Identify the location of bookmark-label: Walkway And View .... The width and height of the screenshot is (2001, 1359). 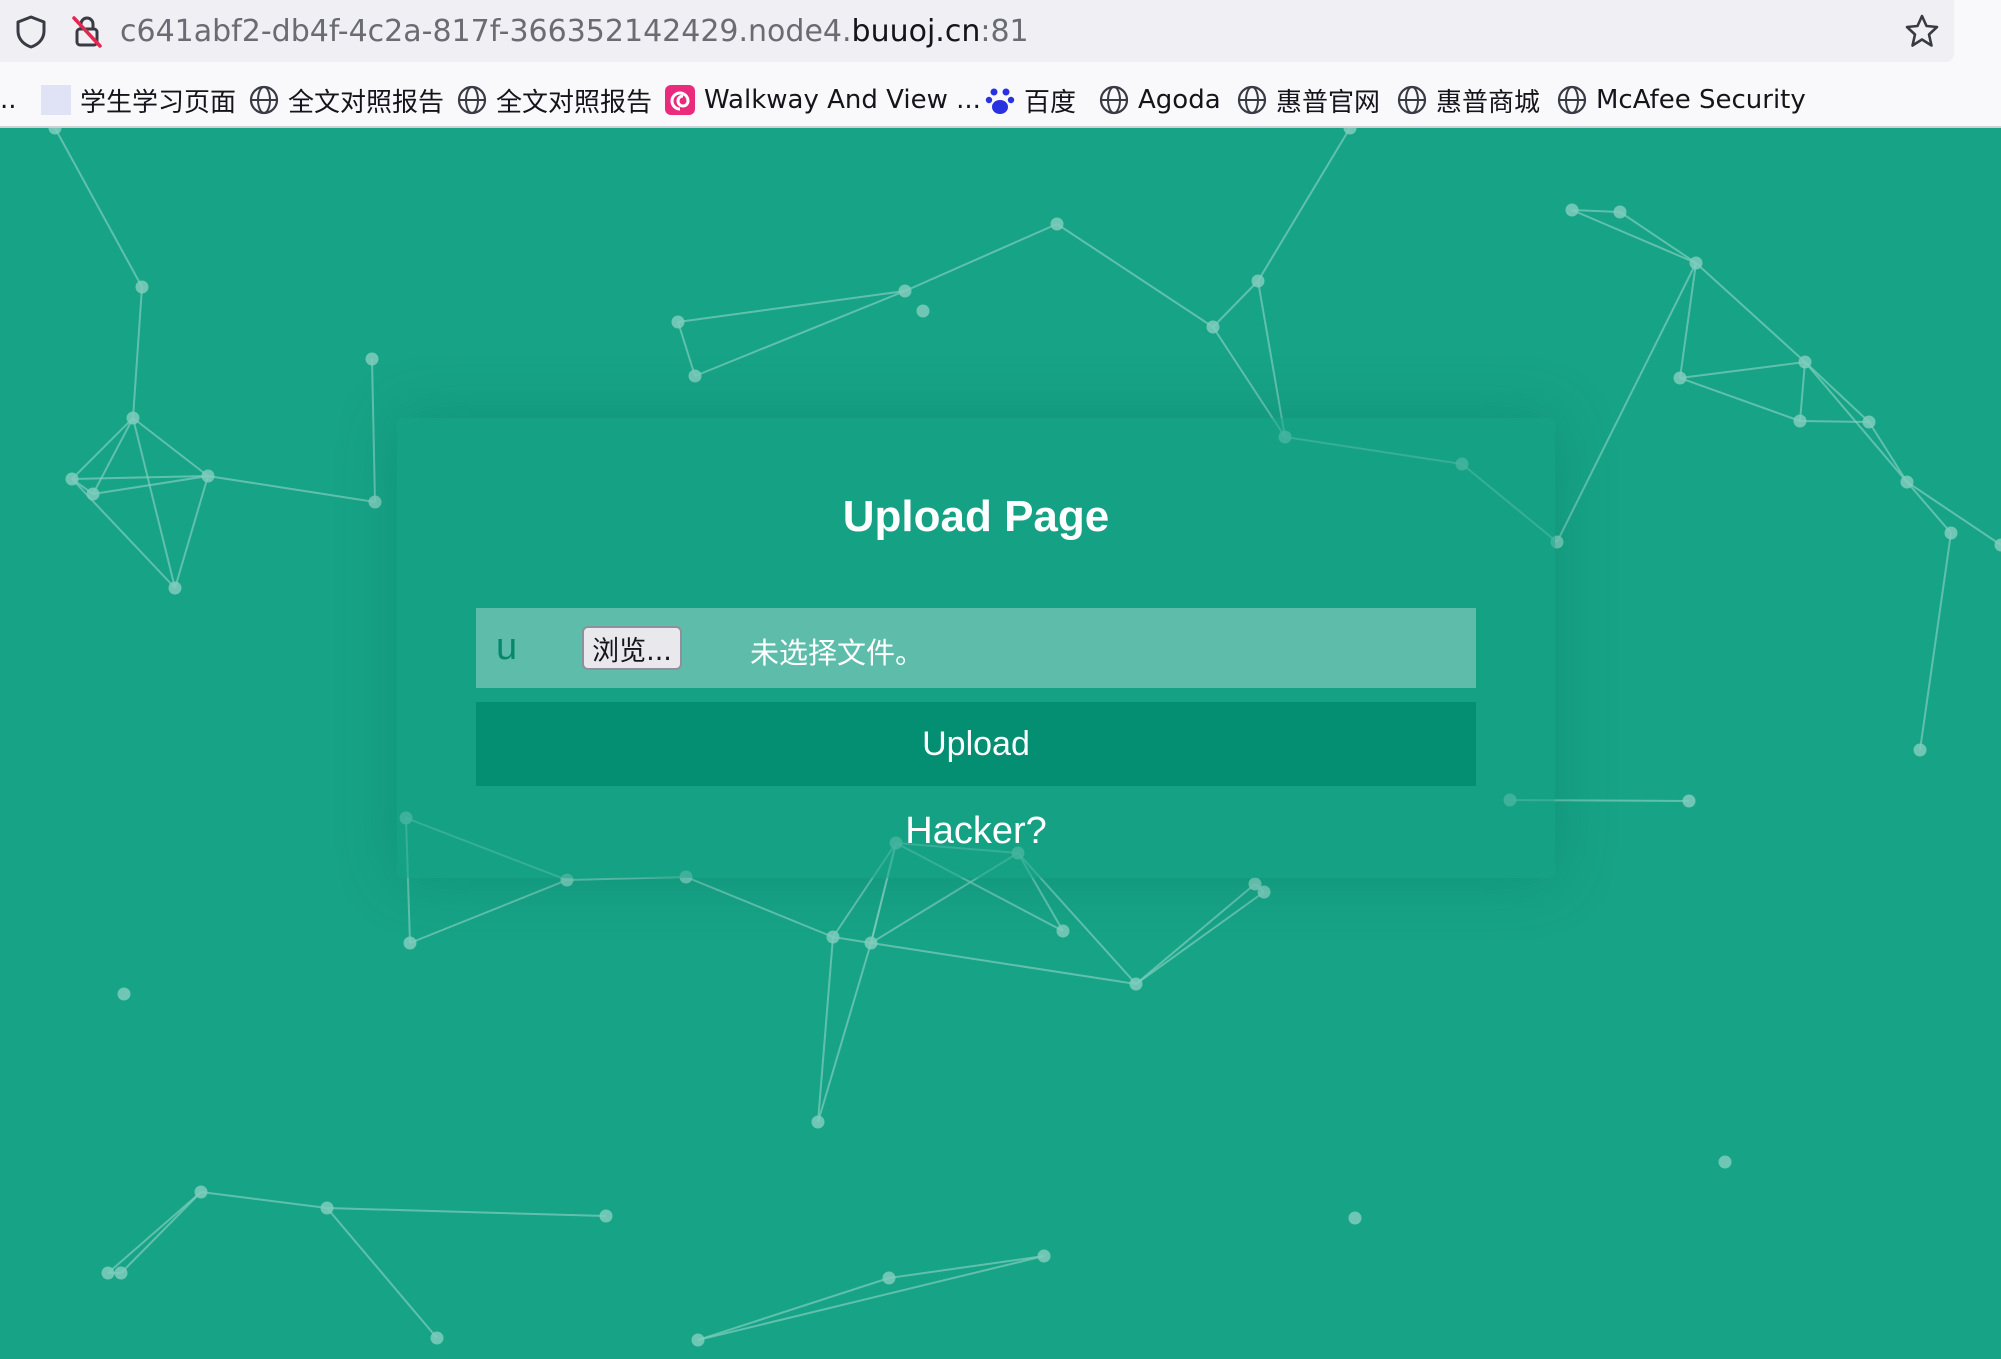
(842, 100).